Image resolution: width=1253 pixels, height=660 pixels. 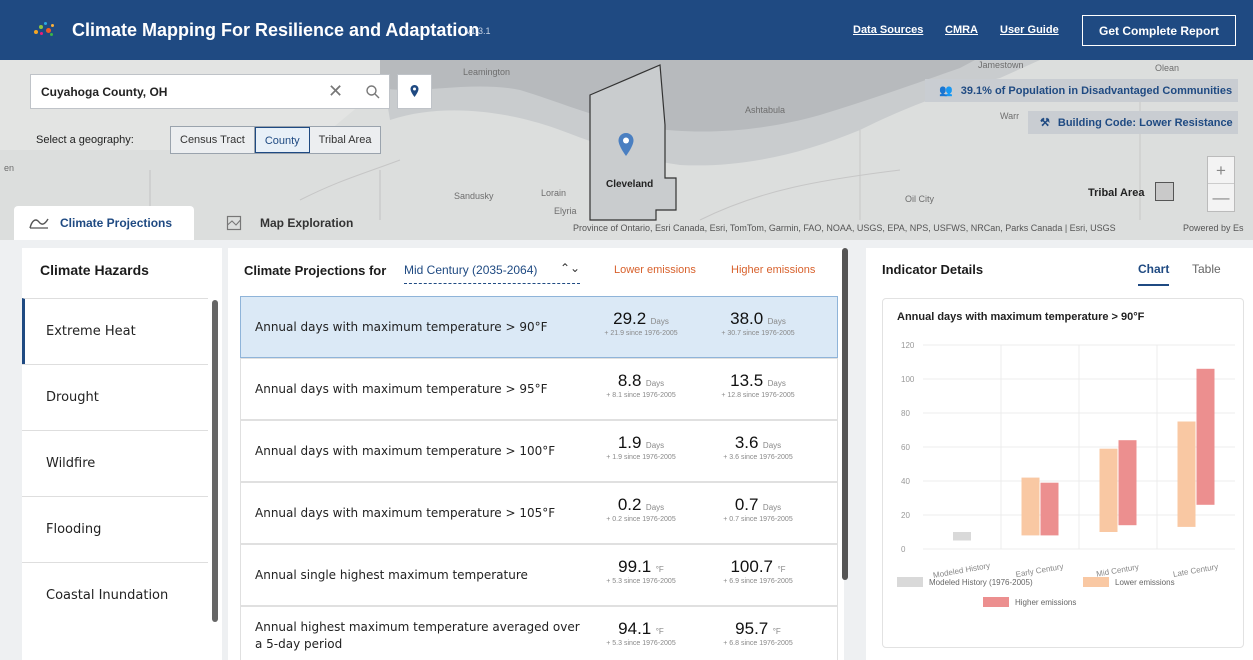 What do you see at coordinates (1159, 30) in the screenshot?
I see `get-complete-report-button: Get Complete Report` at bounding box center [1159, 30].